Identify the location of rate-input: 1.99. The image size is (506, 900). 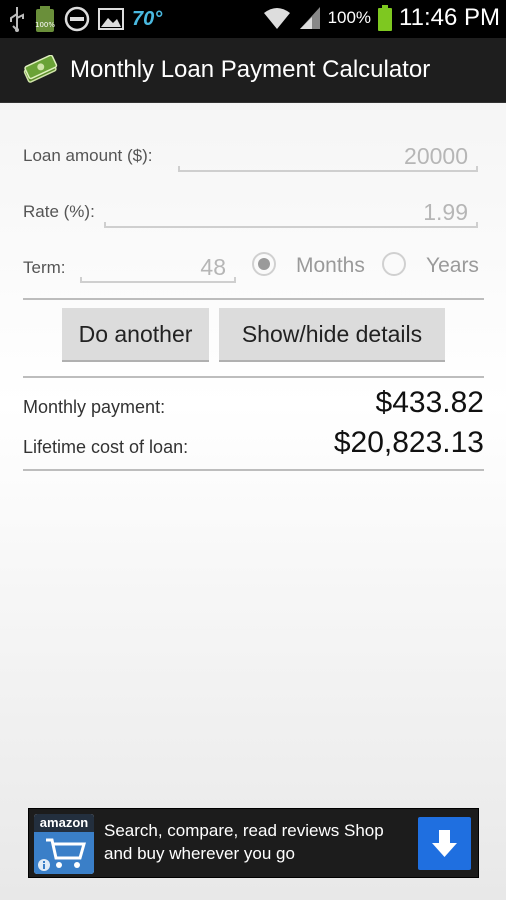
(291, 212).